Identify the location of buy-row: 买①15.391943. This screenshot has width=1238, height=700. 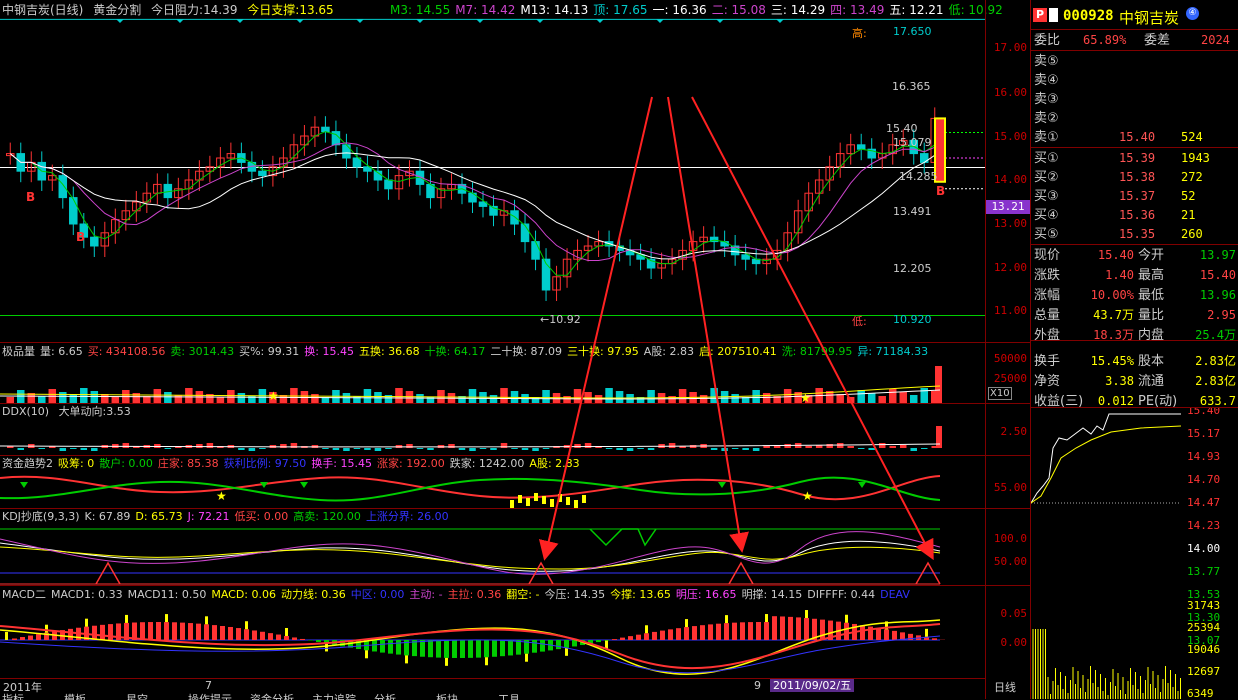
(1134, 158).